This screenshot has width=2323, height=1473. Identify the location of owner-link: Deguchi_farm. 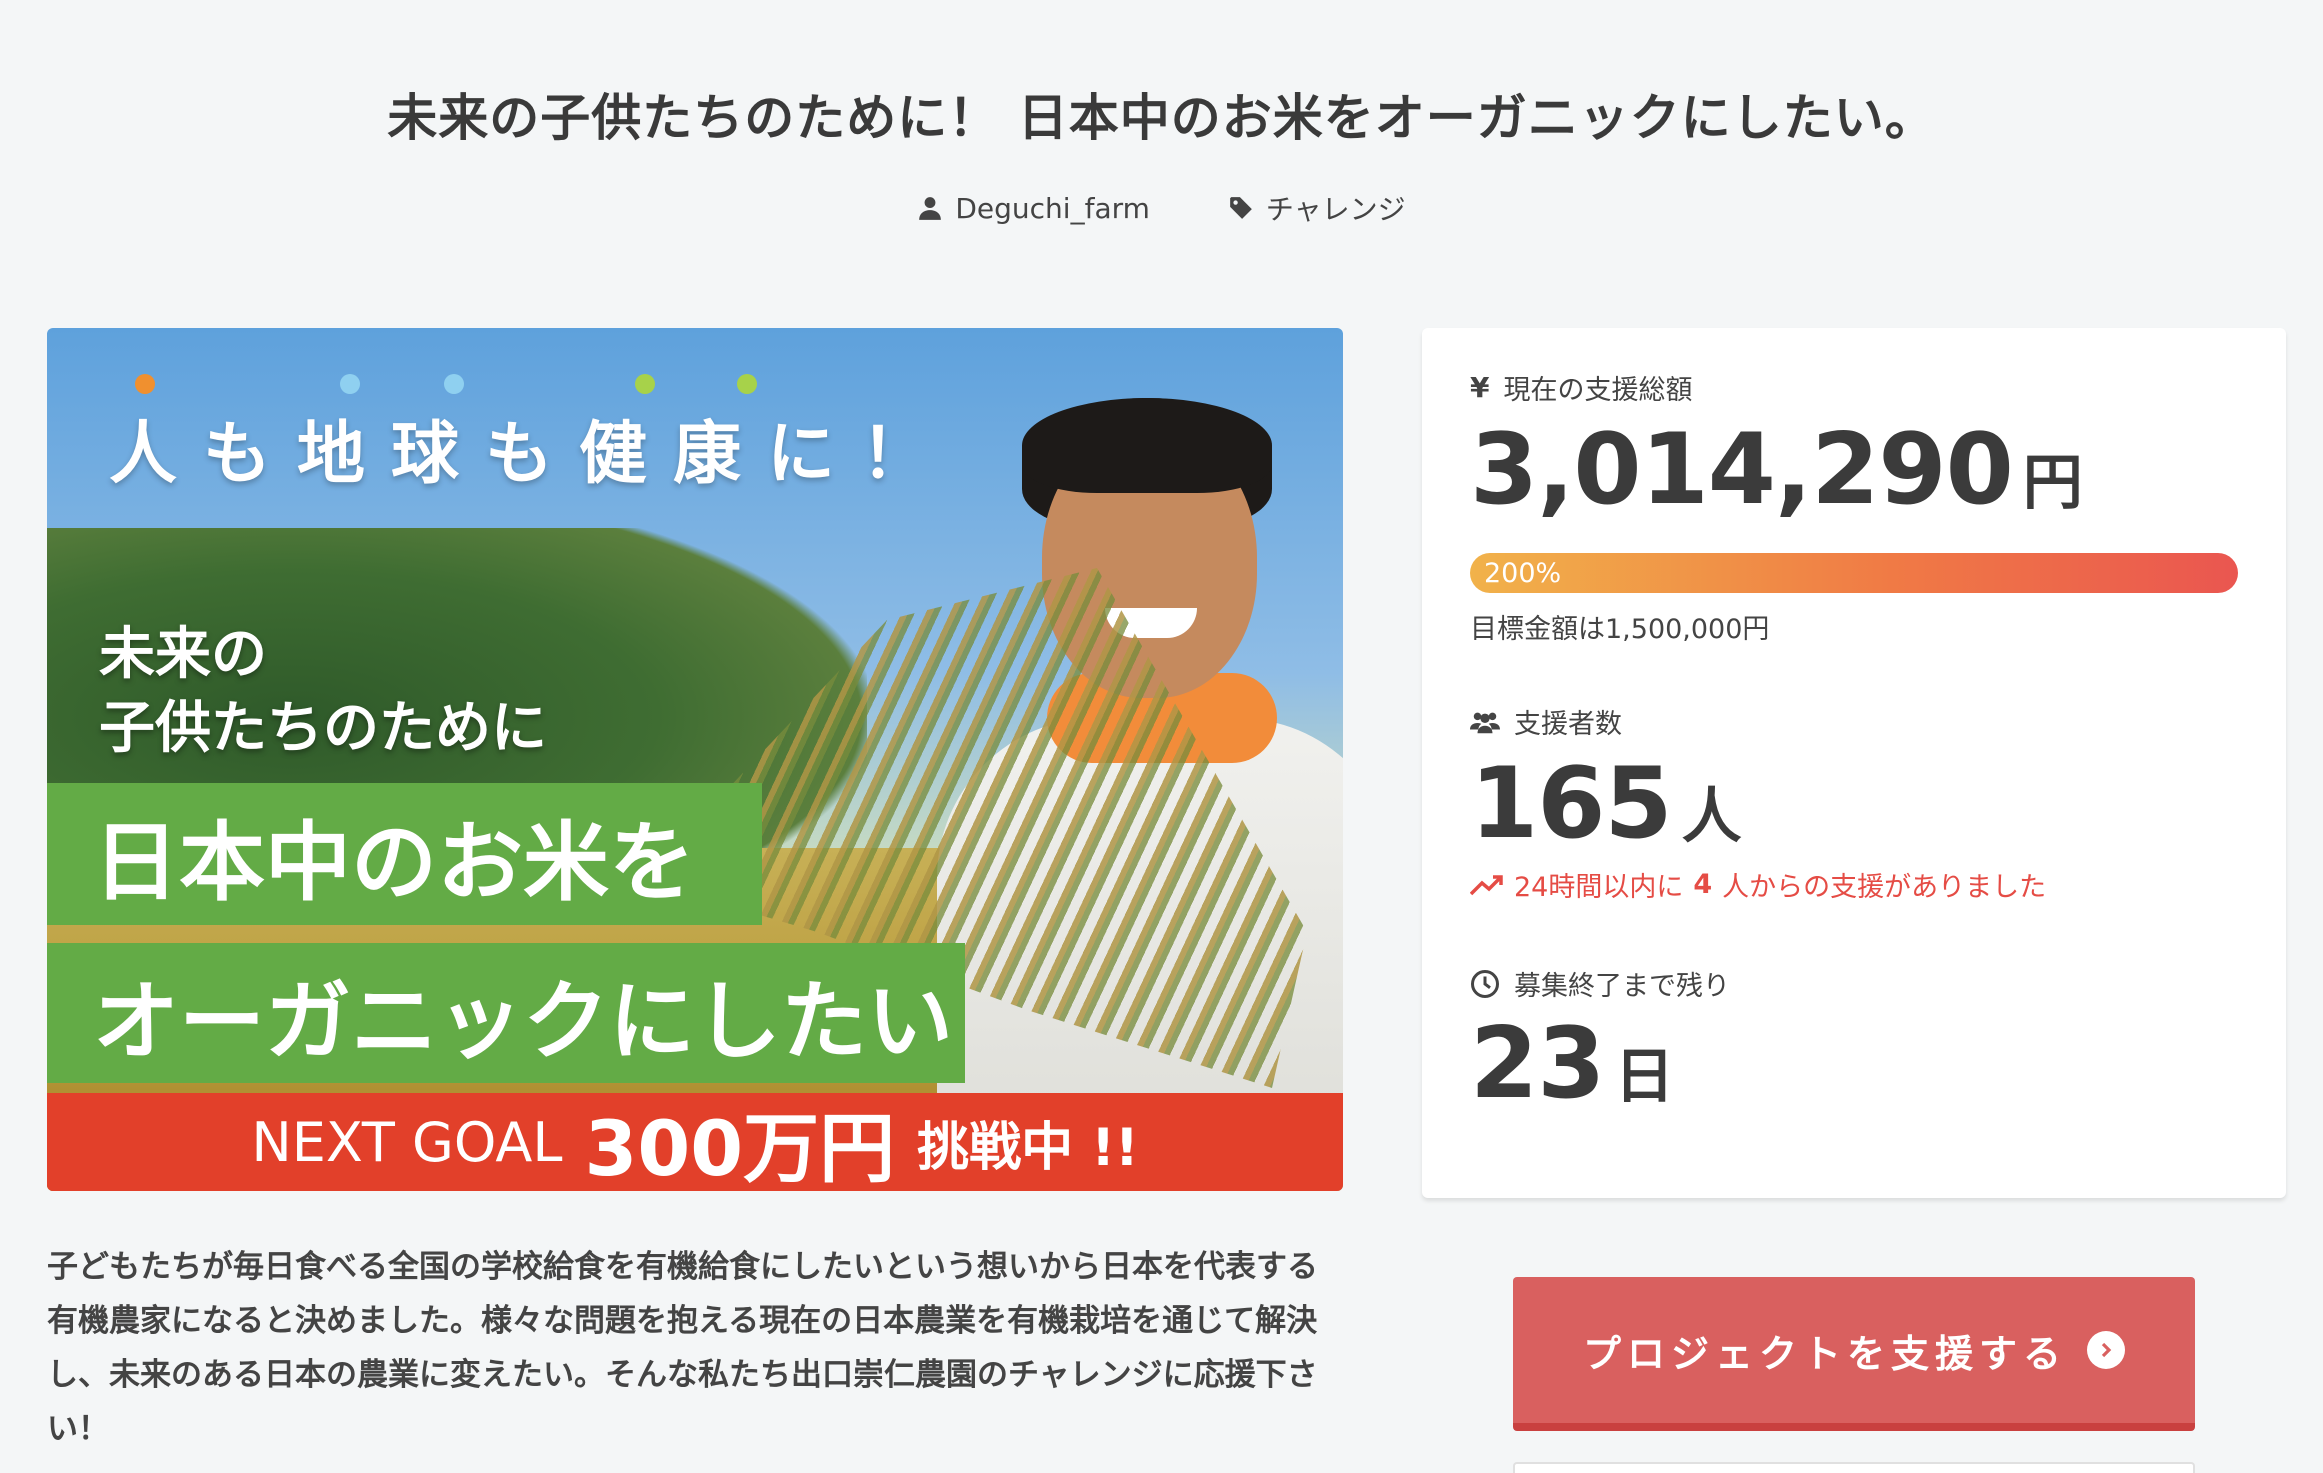
(1033, 208).